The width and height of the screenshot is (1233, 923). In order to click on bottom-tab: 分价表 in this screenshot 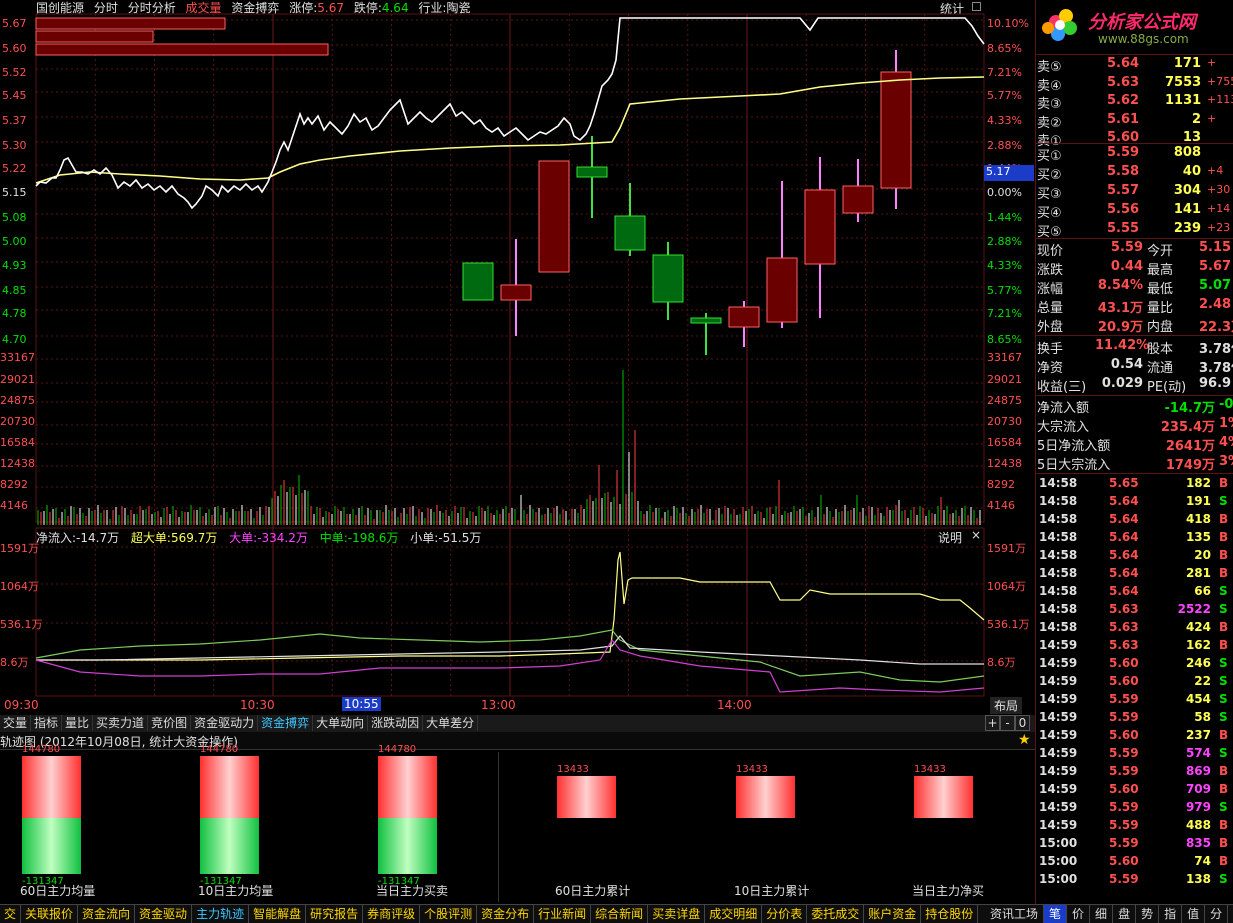, I will do `click(785, 914)`.